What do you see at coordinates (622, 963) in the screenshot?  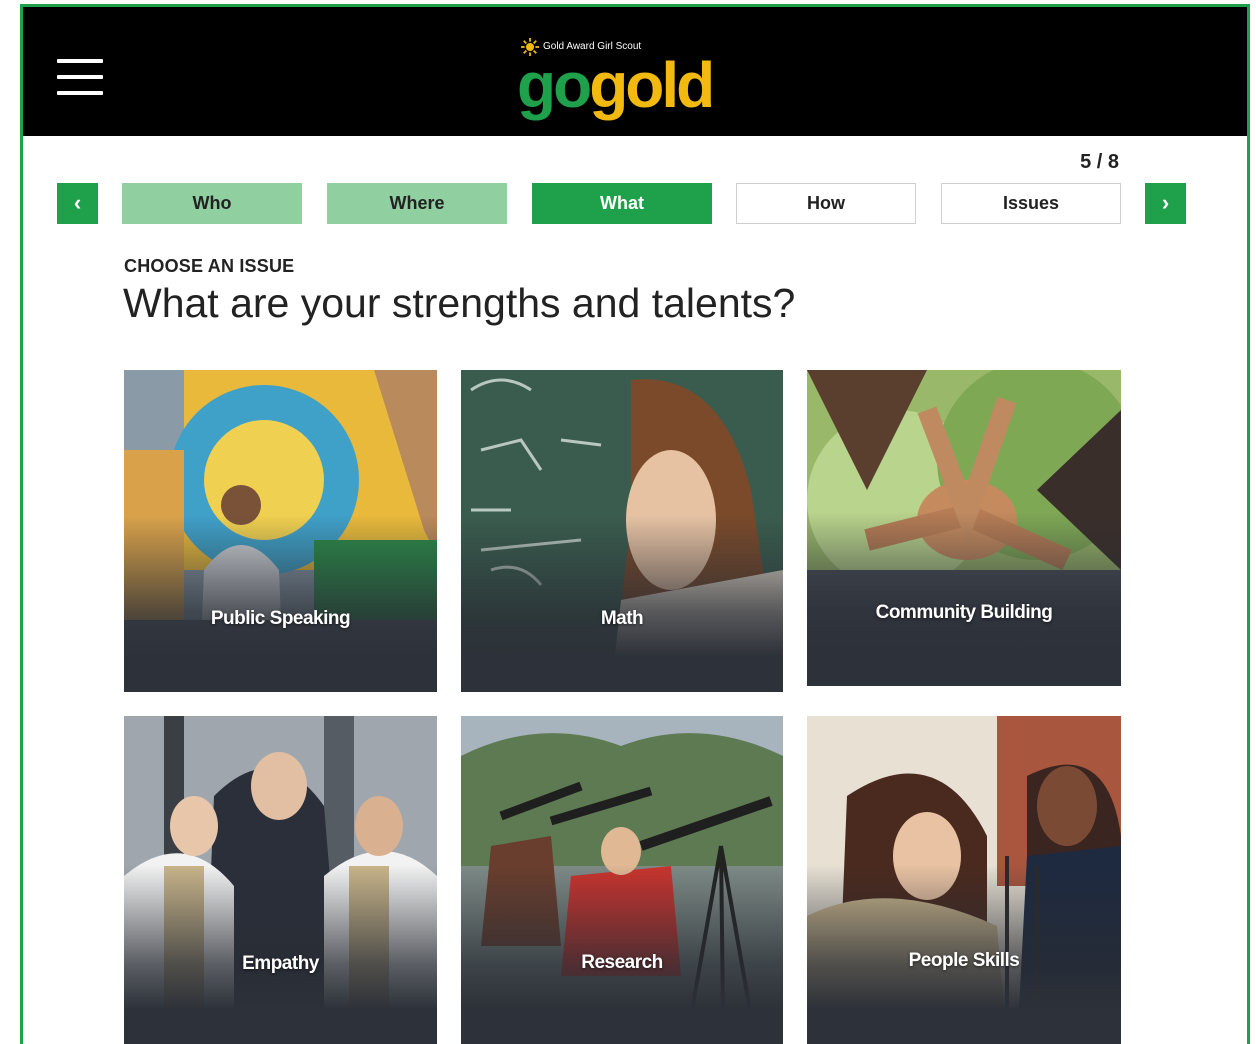 I see `card-label: Research` at bounding box center [622, 963].